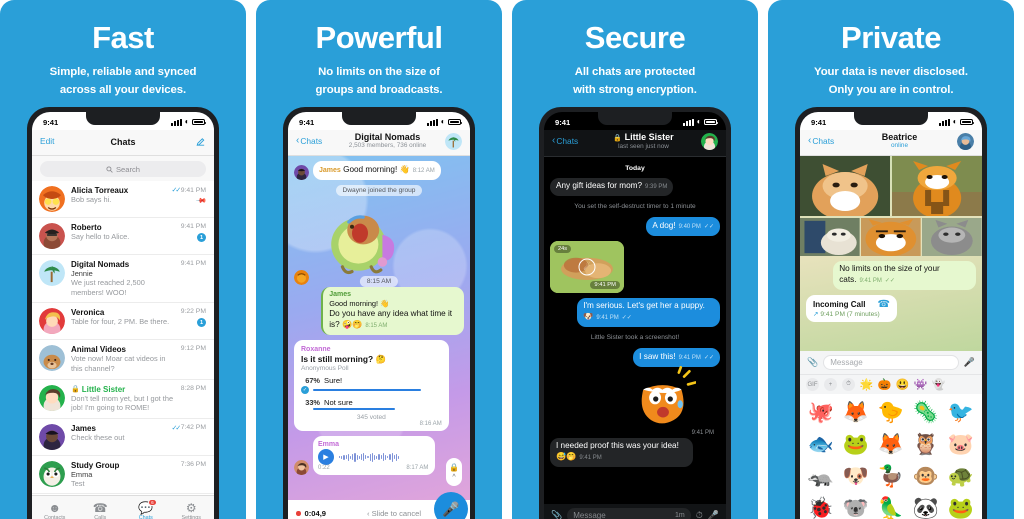 The width and height of the screenshot is (1024, 519). What do you see at coordinates (921, 384) in the screenshot?
I see `sticker-tab-alien-icon: 👾` at bounding box center [921, 384].